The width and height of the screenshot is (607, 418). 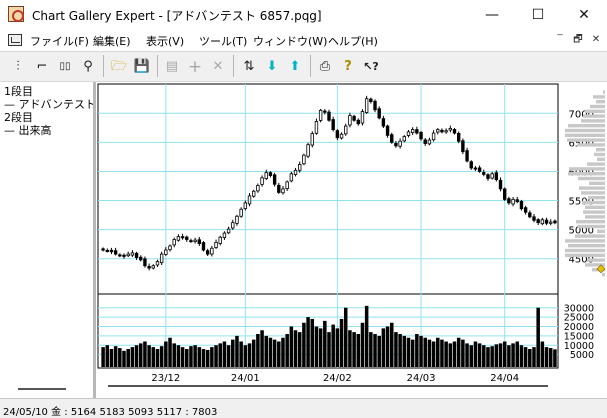 I want to click on close-button: ✕, so click(x=584, y=15).